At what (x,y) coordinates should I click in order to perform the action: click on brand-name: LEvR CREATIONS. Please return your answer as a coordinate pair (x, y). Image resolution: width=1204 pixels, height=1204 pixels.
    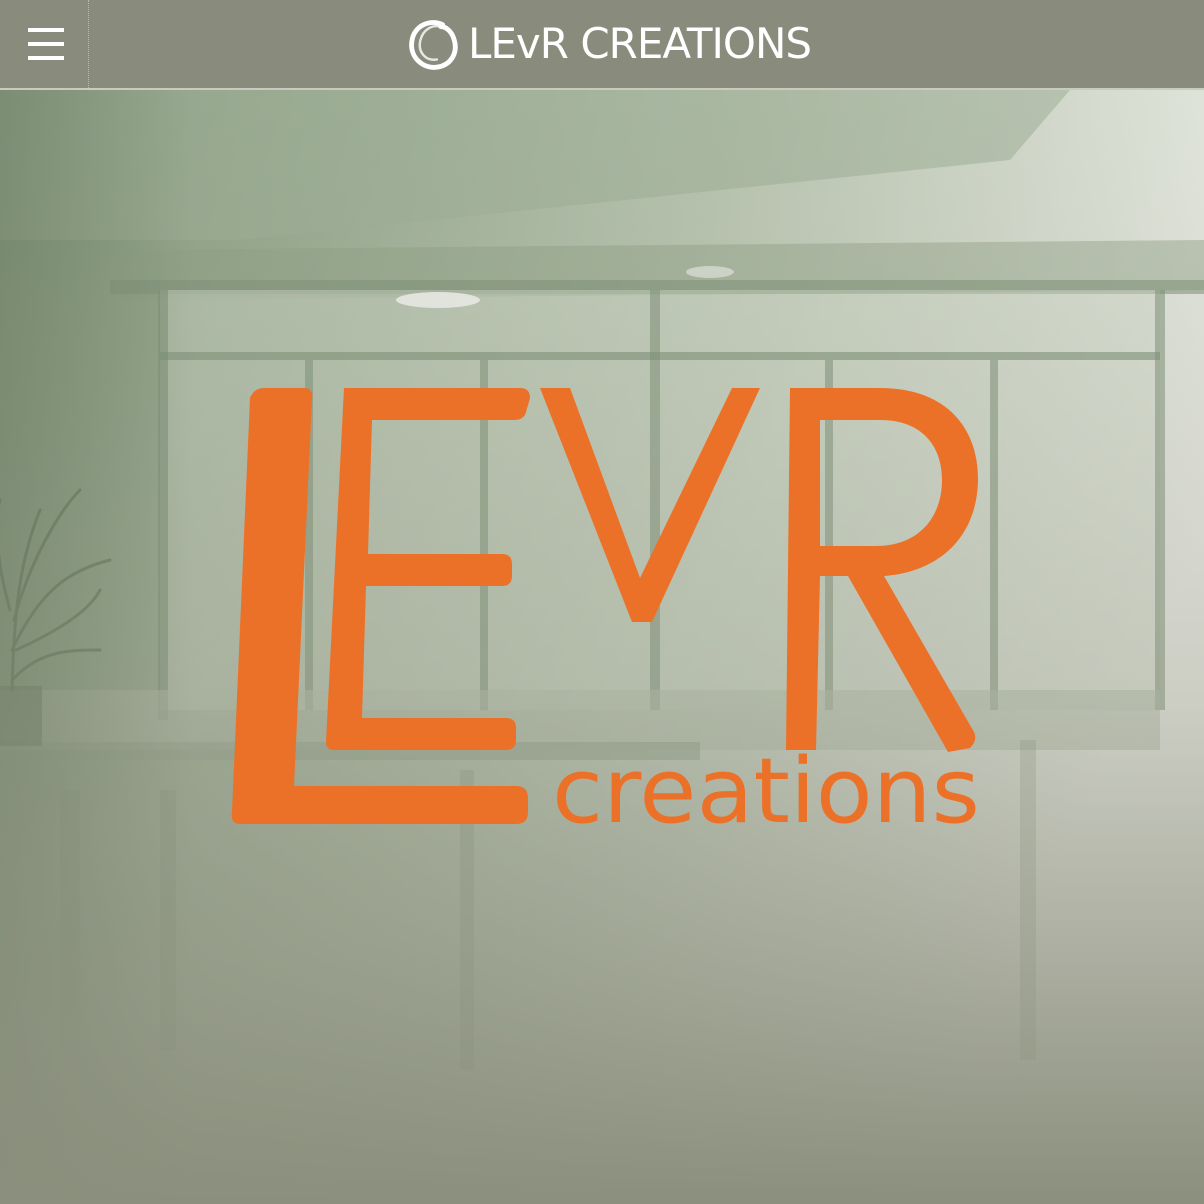
    Looking at the image, I should click on (640, 43).